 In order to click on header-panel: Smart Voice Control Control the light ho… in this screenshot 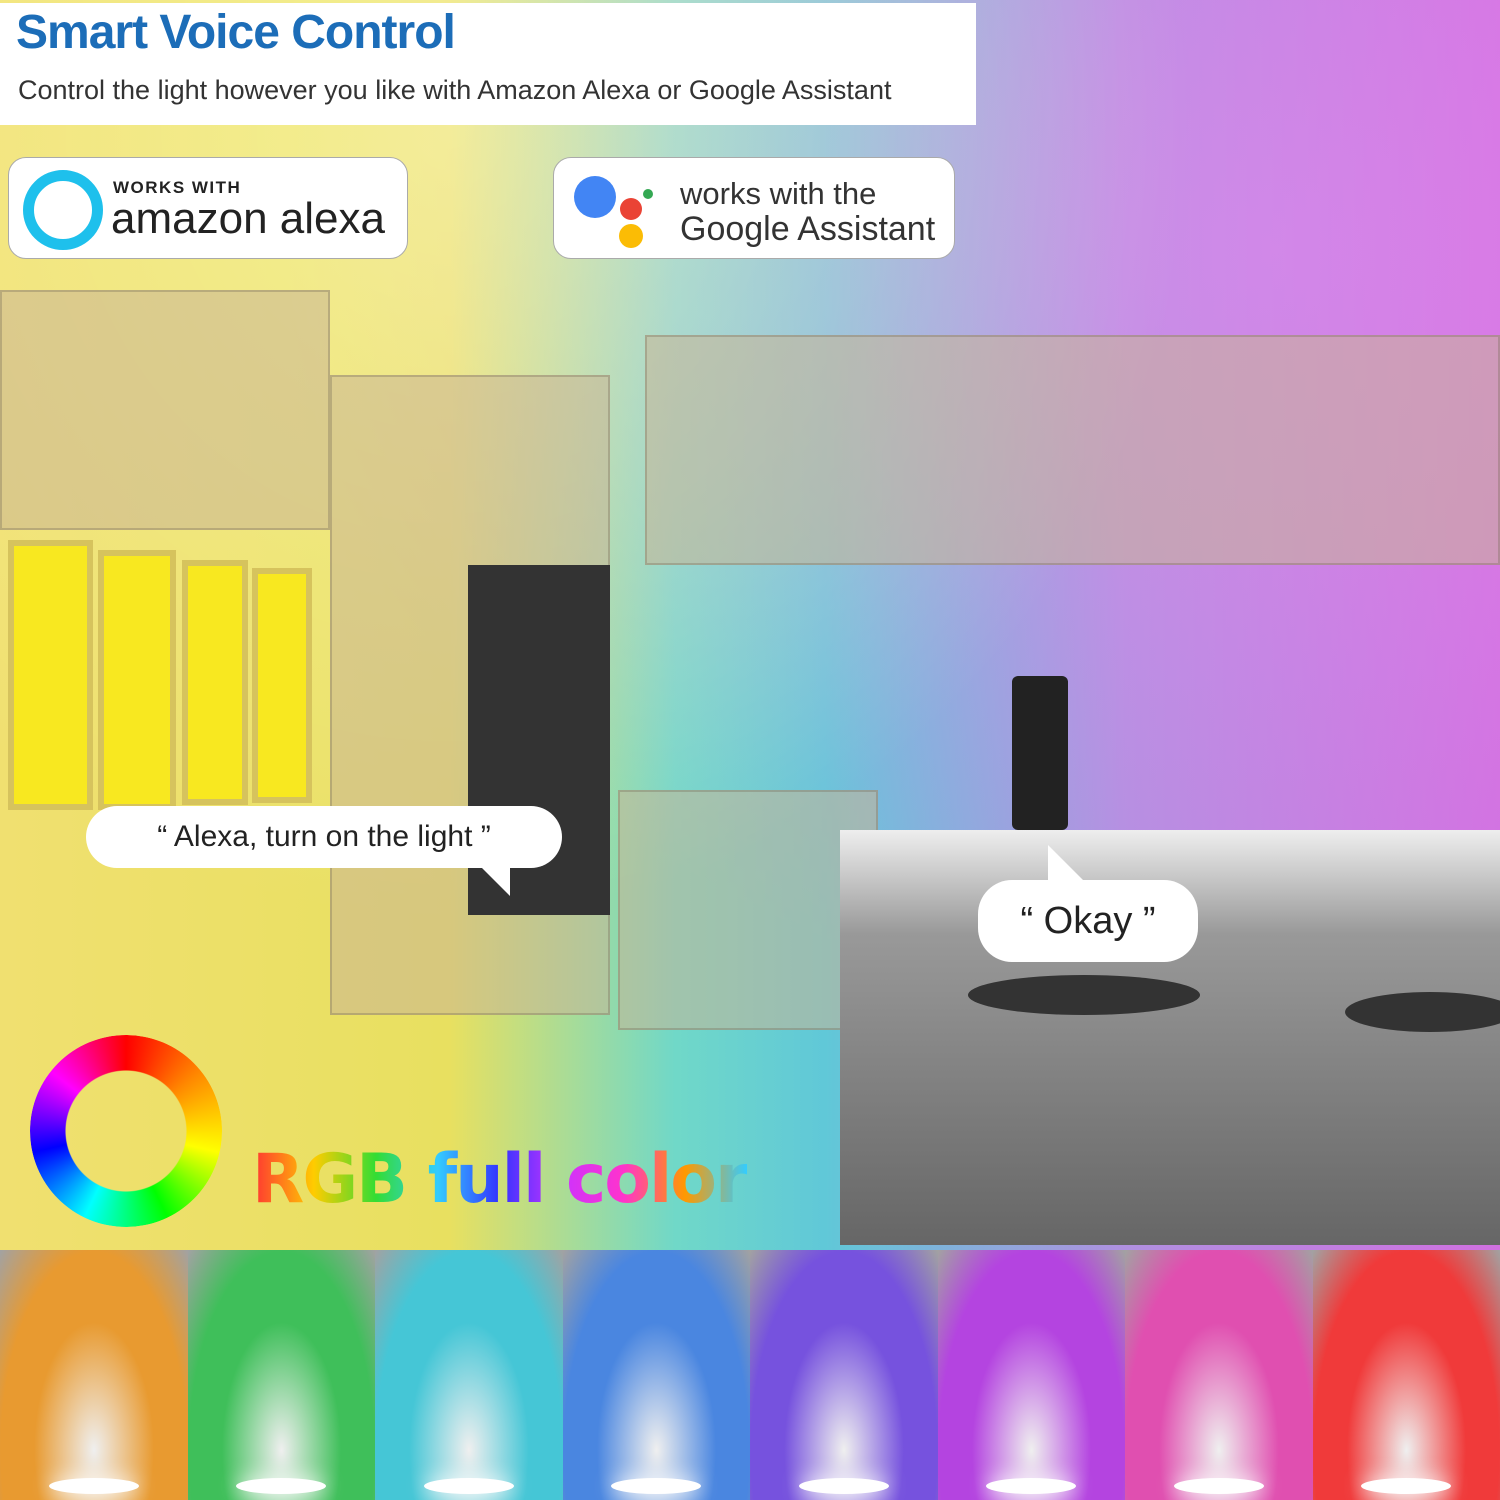, I will do `click(488, 64)`.